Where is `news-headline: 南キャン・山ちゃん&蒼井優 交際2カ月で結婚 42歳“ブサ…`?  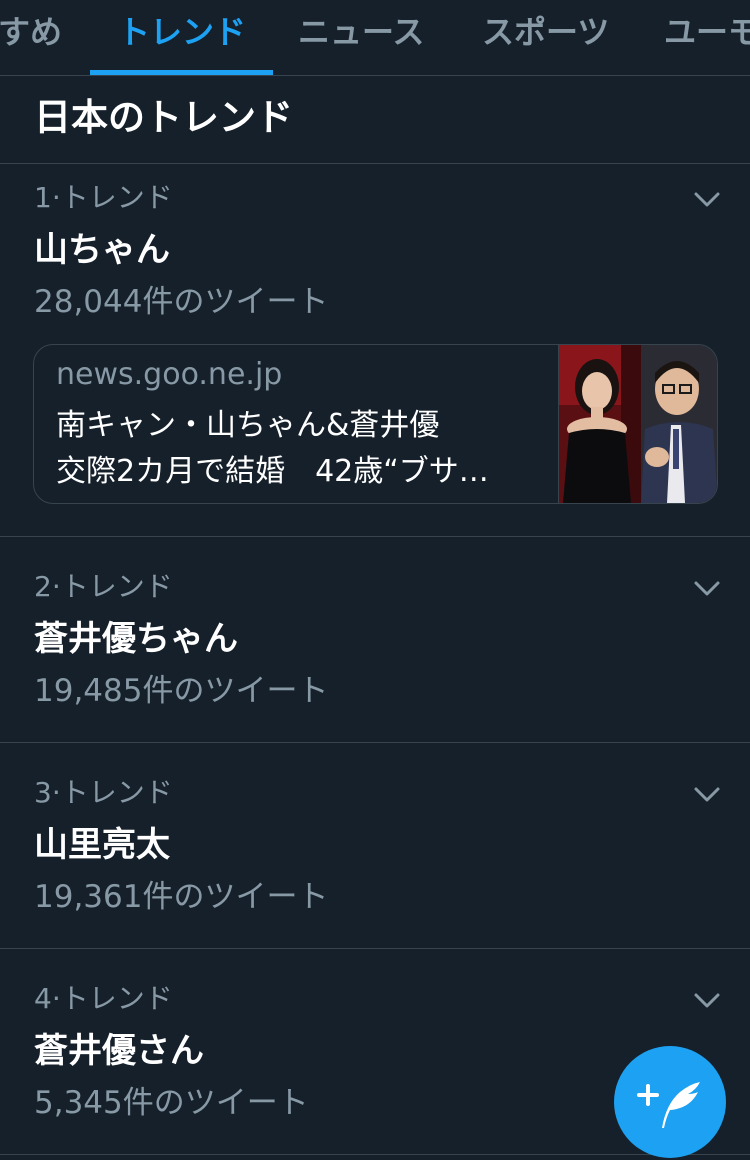 news-headline: 南キャン・山ちゃん&蒼井優 交際2カ月で結婚 42歳“ブサ… is located at coordinates (296, 449).